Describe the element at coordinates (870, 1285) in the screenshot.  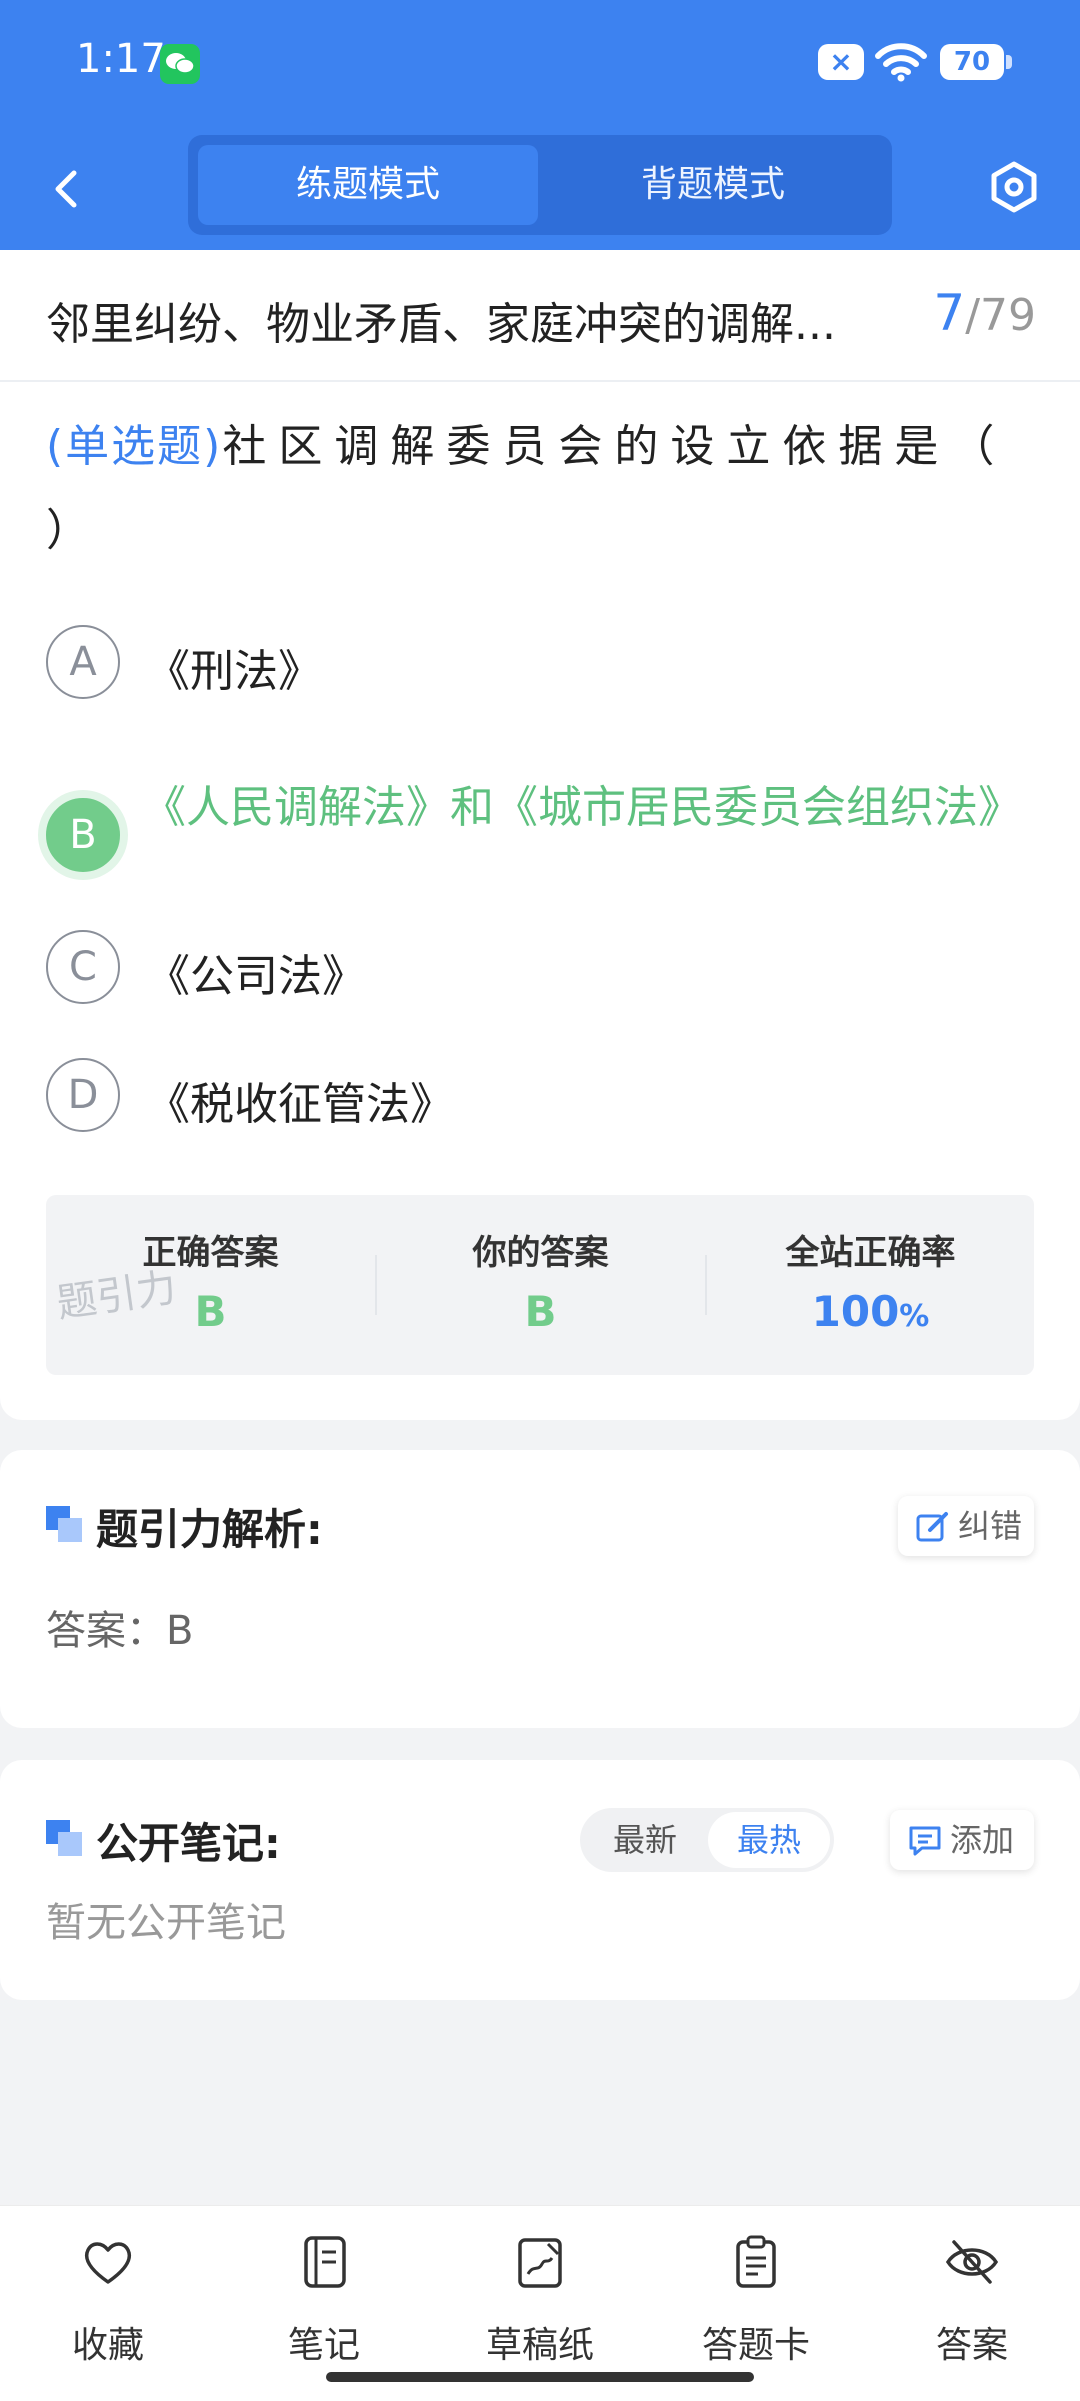
I see `stat-accuracy: 全站正确率 100%` at that location.